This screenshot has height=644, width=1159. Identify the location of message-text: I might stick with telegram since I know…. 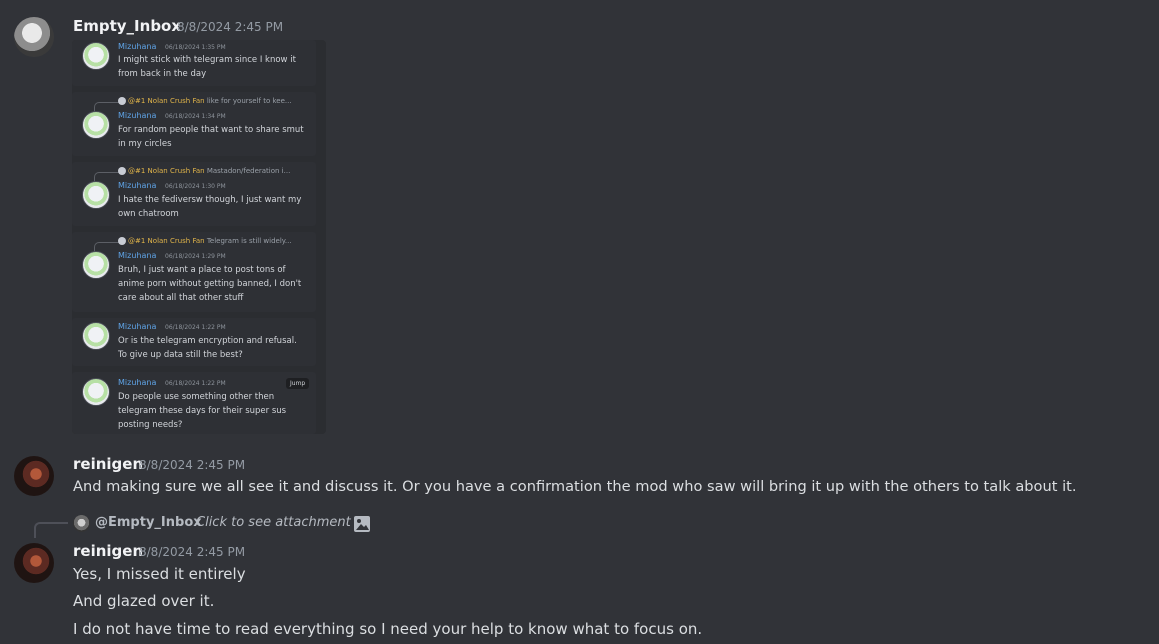
(207, 67).